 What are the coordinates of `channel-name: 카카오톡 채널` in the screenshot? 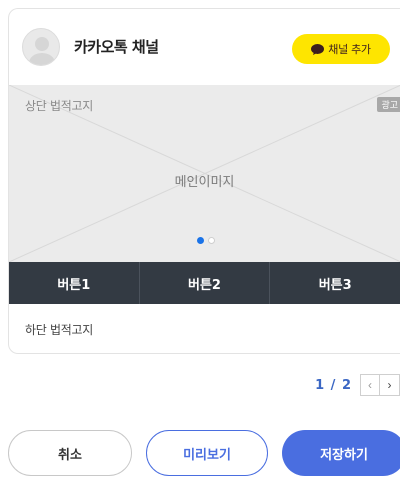 It's located at (116, 47).